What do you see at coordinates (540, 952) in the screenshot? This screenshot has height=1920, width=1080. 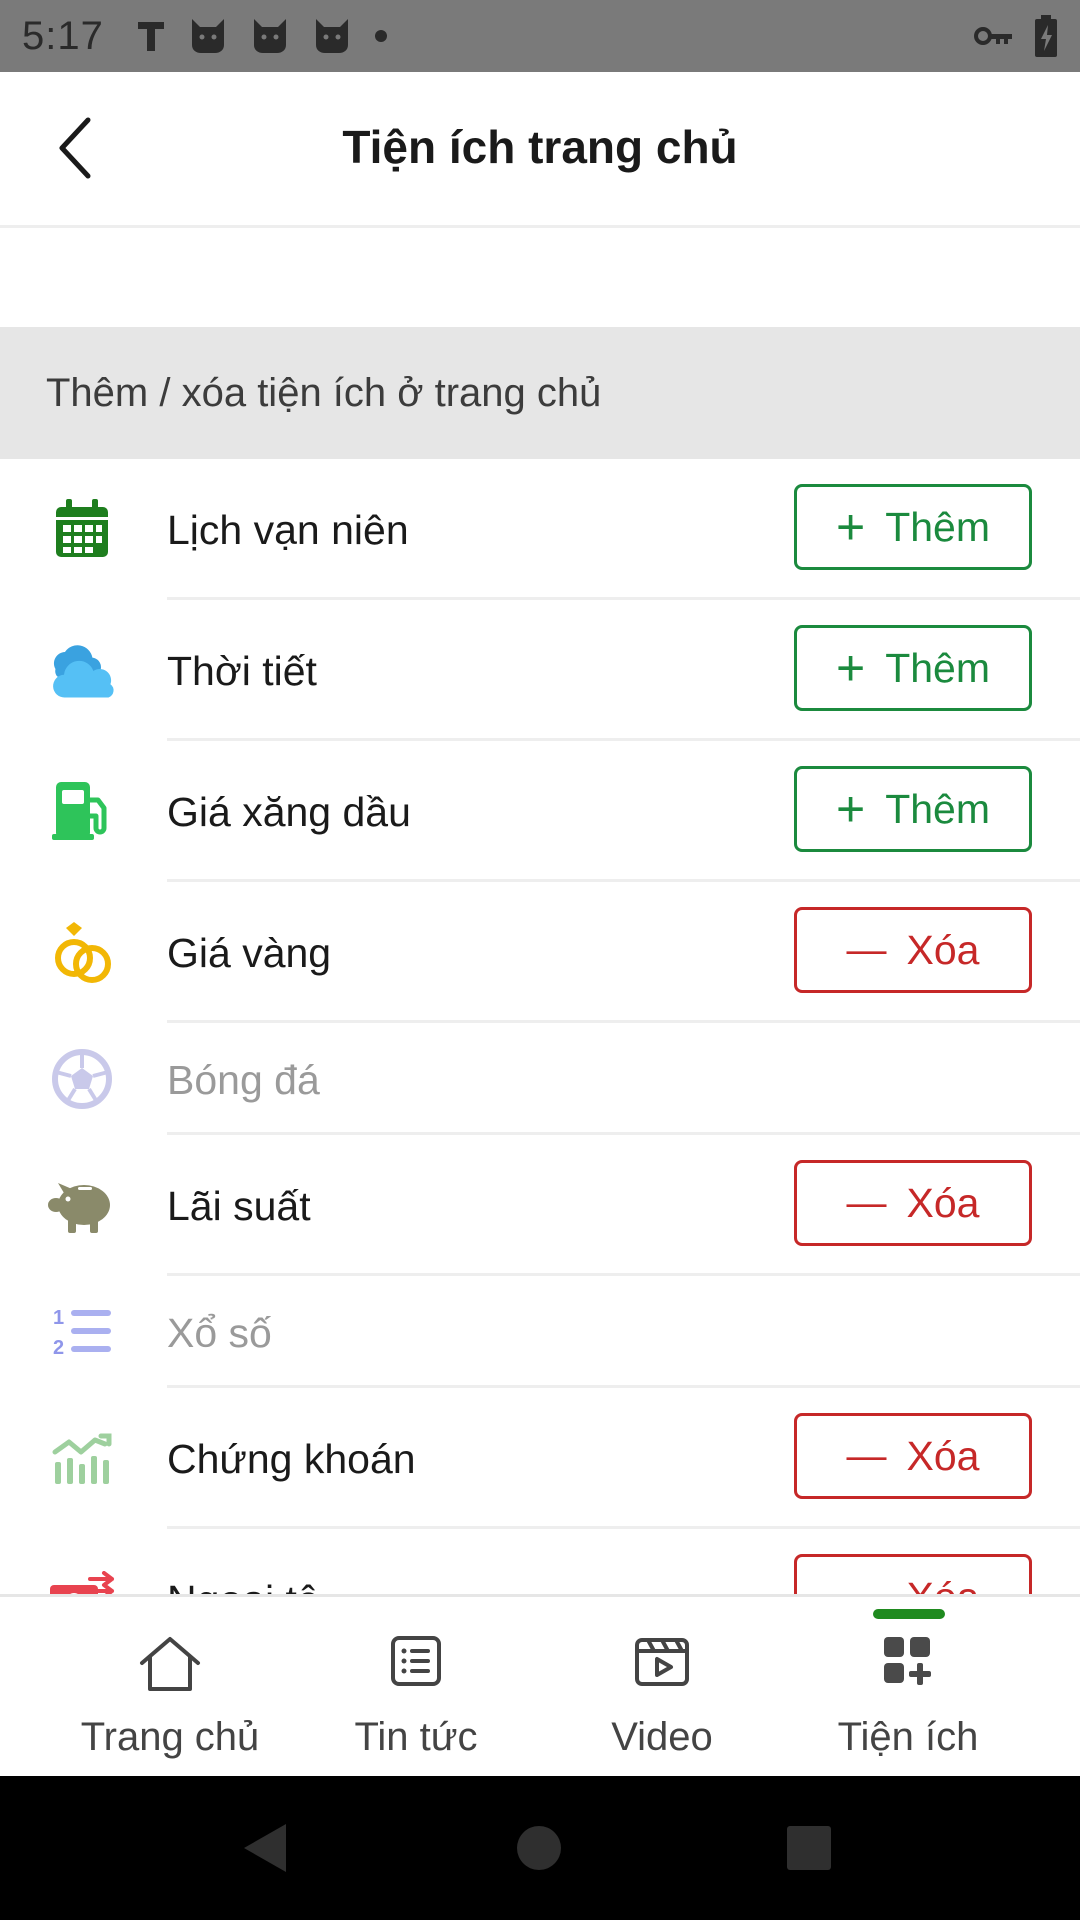 I see `list-item: Giá vàng — Xóa` at bounding box center [540, 952].